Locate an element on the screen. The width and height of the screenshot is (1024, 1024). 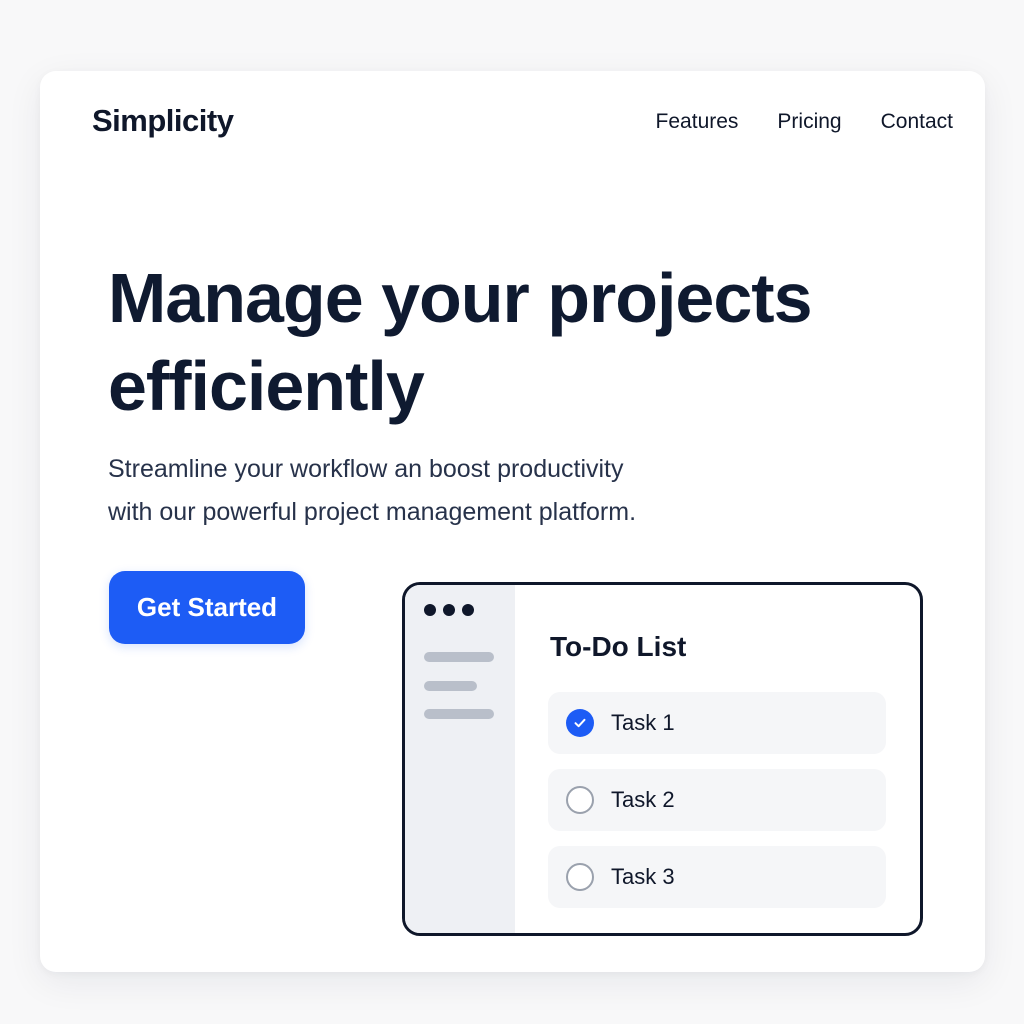
todo-title: To-Do List is located at coordinates (618, 646).